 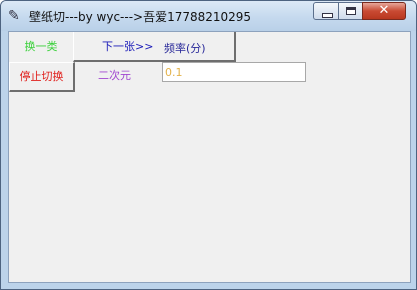 What do you see at coordinates (114, 75) in the screenshot?
I see `category-label: 二次元` at bounding box center [114, 75].